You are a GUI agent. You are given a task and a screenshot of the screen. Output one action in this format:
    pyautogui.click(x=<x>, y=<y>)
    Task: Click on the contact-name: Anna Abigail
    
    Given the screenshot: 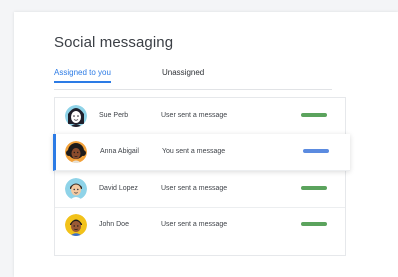 What is the action you would take?
    pyautogui.click(x=119, y=151)
    